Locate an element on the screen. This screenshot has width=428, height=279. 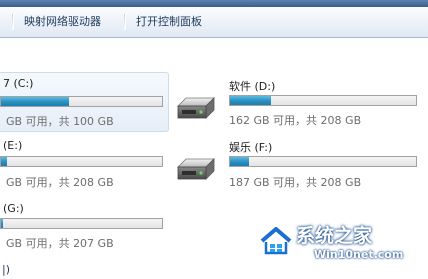
drive-free-space: 162 GB 可用，共 208 GB is located at coordinates (295, 120).